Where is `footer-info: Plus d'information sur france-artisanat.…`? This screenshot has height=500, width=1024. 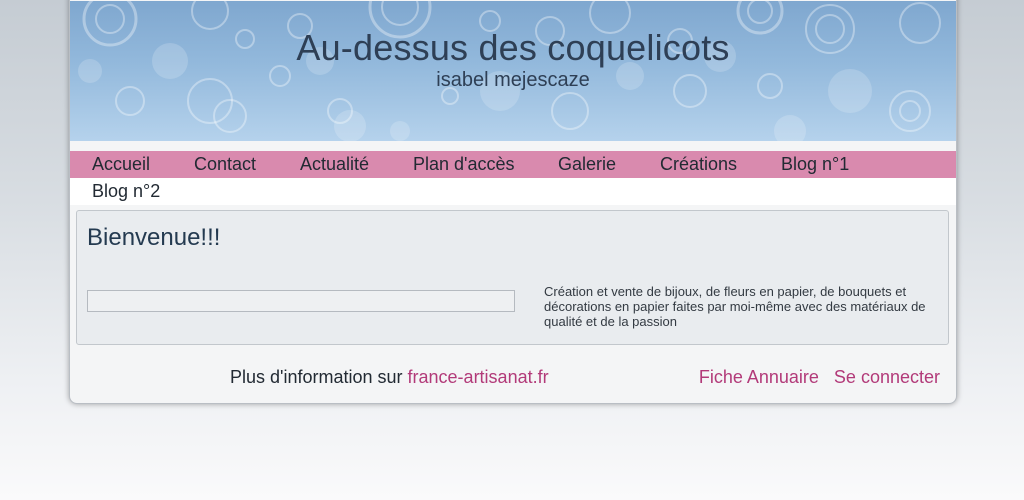
footer-info: Plus d'information sur france-artisanat.… is located at coordinates (389, 377).